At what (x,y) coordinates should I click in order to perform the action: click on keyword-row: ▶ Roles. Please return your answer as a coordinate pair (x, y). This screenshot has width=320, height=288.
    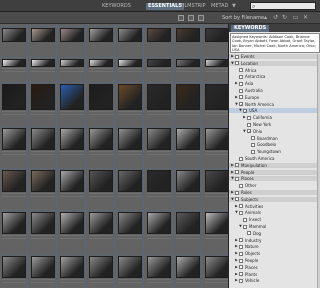
    Looking at the image, I should click on (274, 192).